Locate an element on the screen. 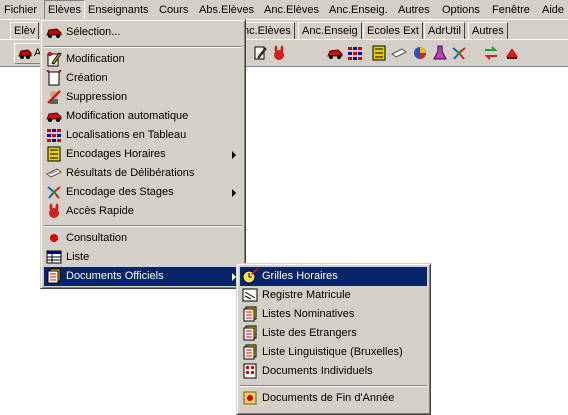 The image size is (568, 415). menu-cours: Cours is located at coordinates (173, 10).